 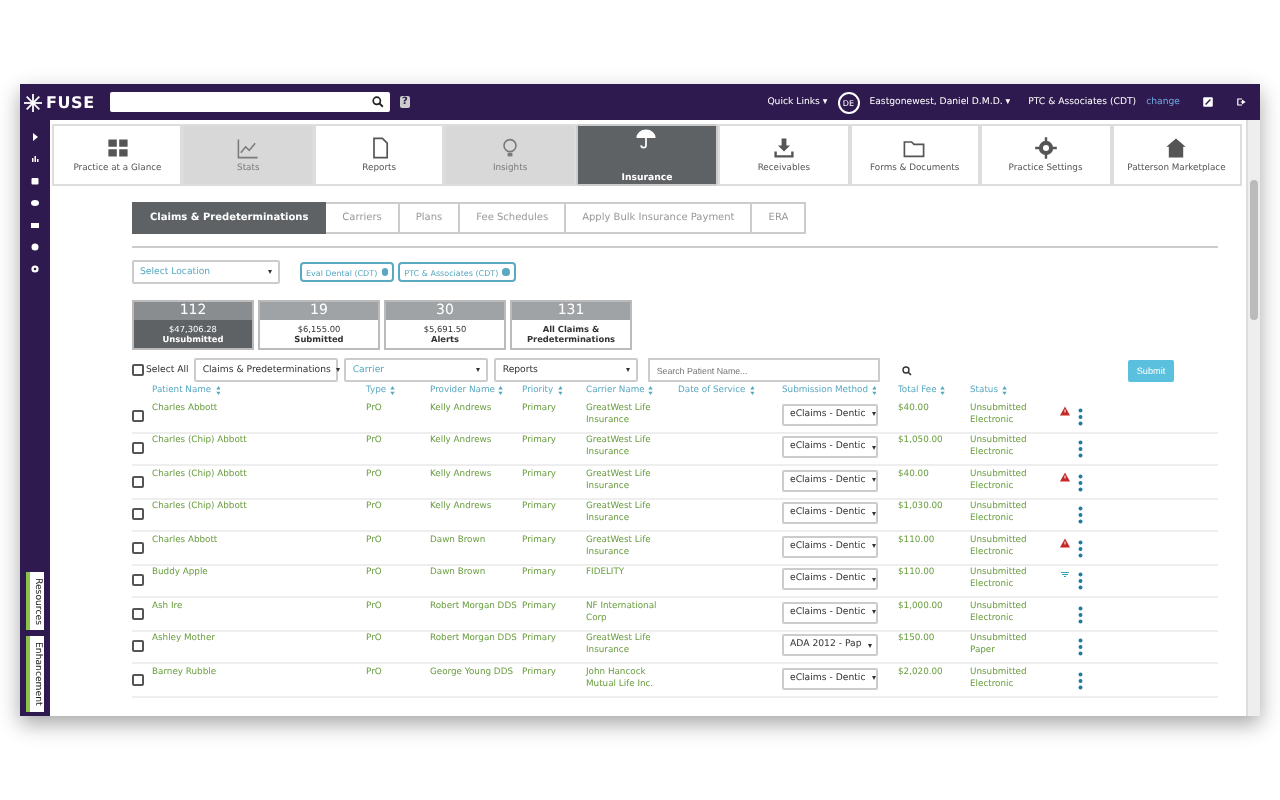 I want to click on logout-icon, so click(x=1242, y=102).